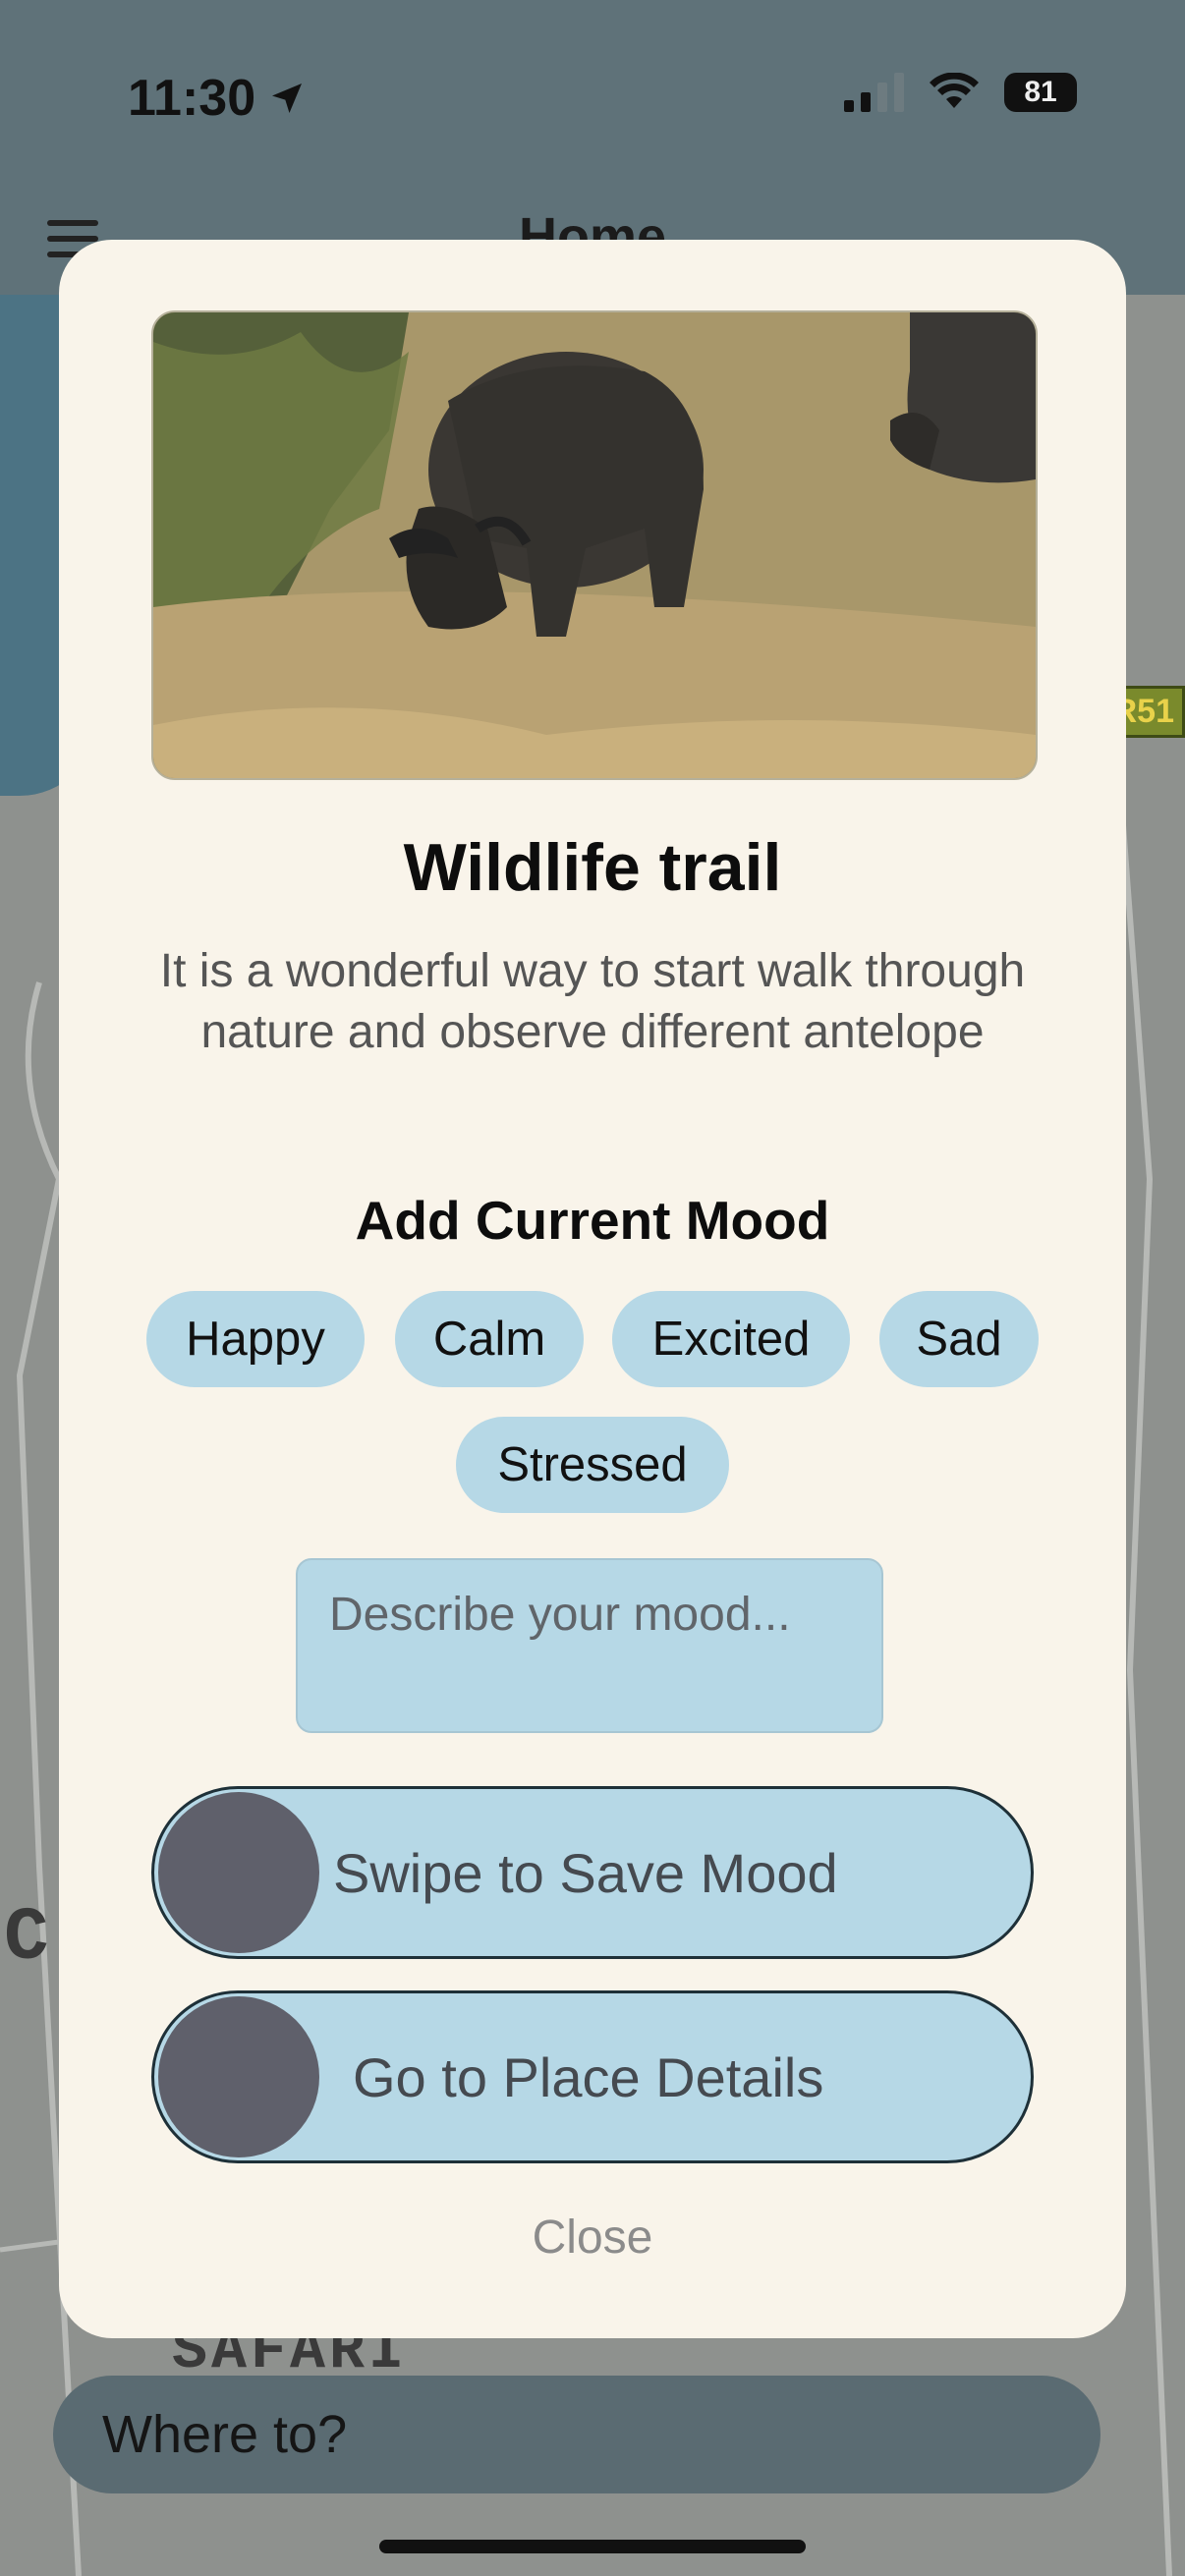  I want to click on clock: 11:30, so click(192, 98).